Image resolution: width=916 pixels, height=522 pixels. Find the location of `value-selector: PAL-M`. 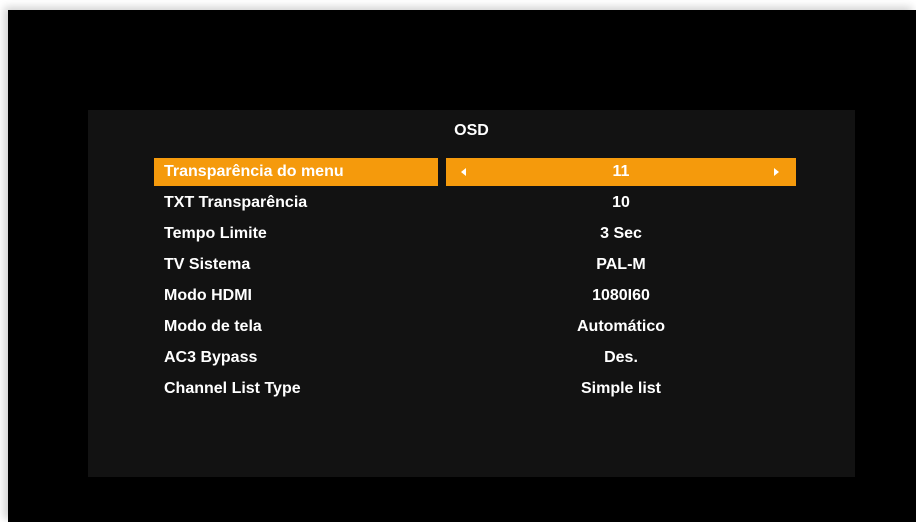

value-selector: PAL-M is located at coordinates (621, 265).